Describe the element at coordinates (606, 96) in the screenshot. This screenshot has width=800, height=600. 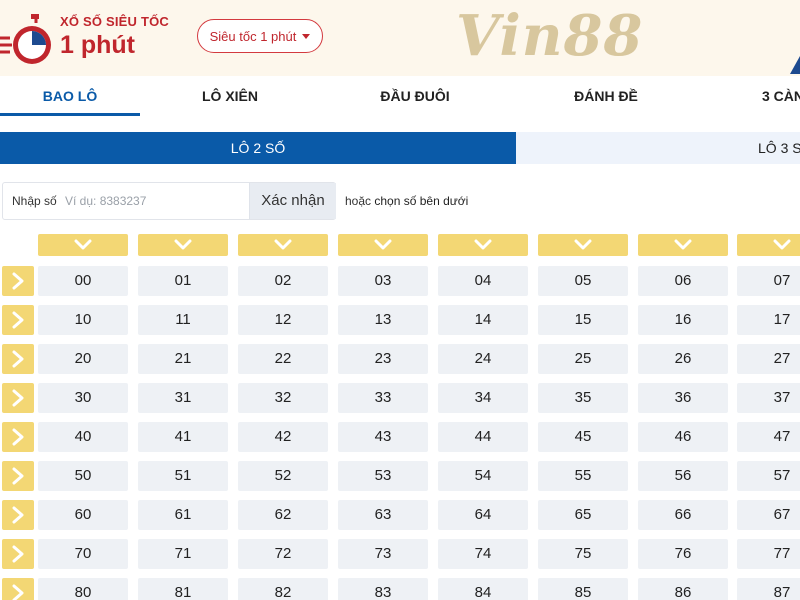
I see `tab-danh-de: ĐÁNH ĐỀ` at that location.